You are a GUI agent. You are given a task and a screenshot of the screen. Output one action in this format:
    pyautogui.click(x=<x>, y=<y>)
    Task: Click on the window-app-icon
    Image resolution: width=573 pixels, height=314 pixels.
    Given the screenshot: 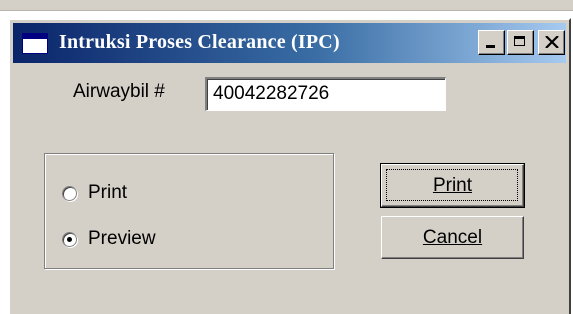 What is the action you would take?
    pyautogui.click(x=35, y=43)
    